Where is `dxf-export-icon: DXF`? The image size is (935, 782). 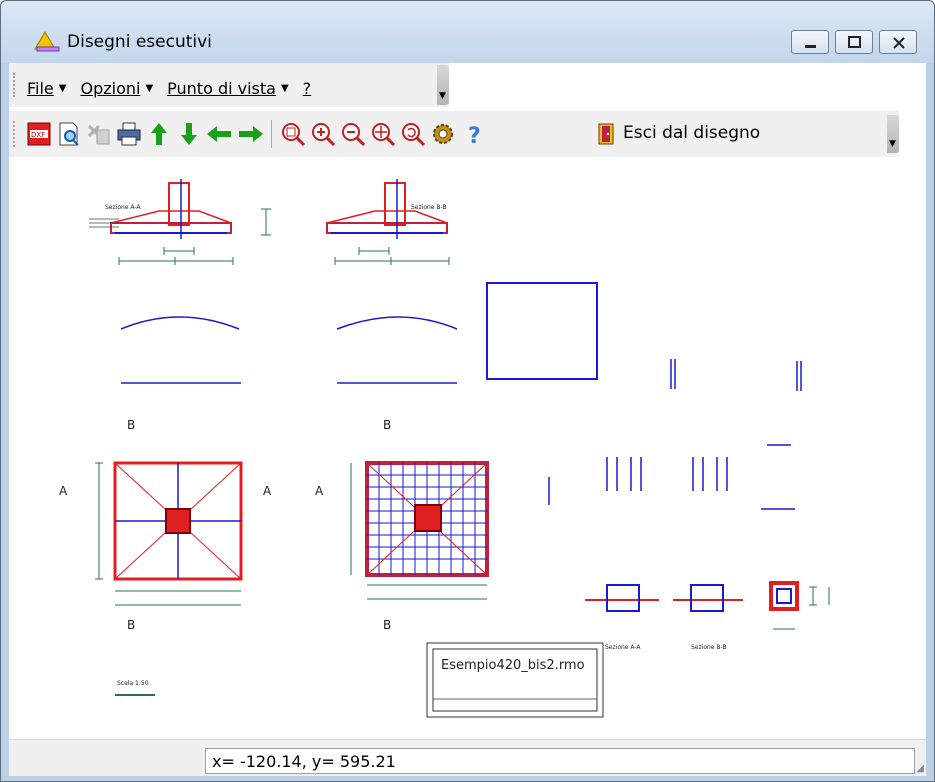
dxf-export-icon: DXF is located at coordinates (39, 134).